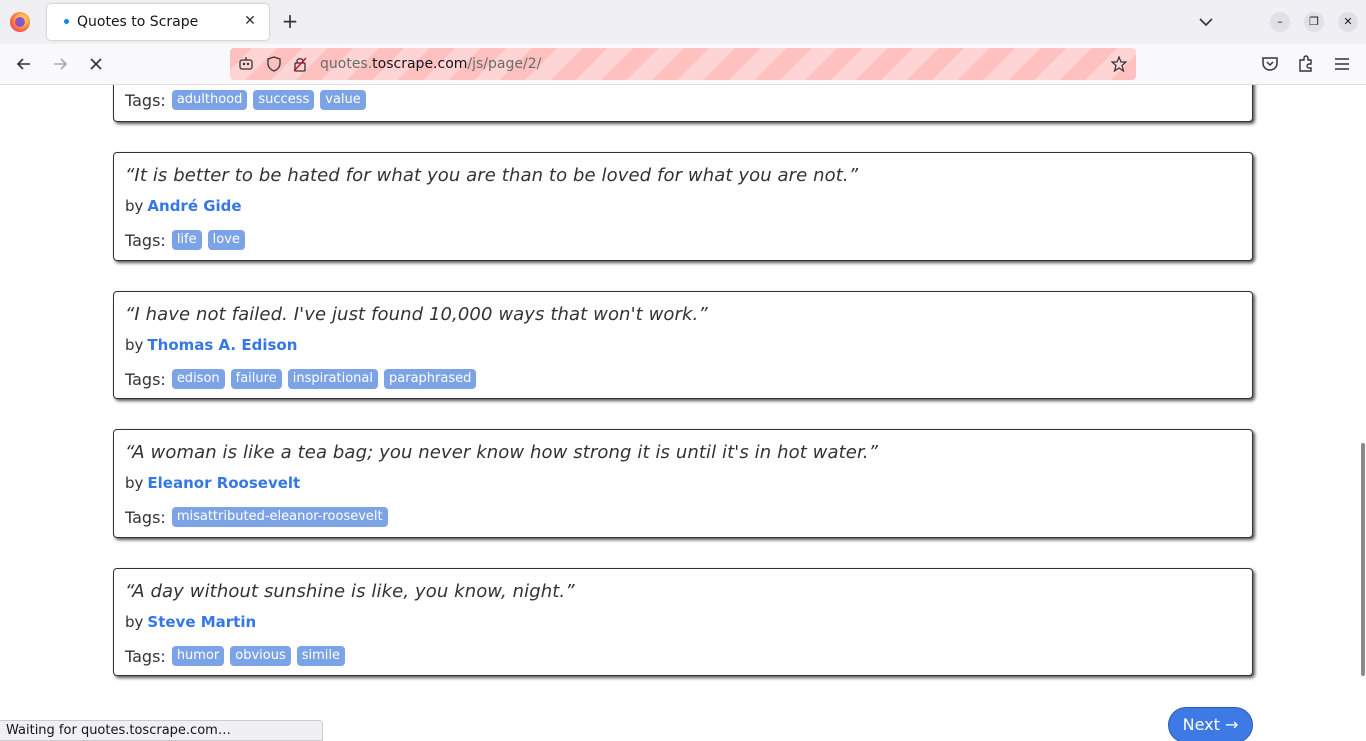  I want to click on tag: life, so click(186, 240).